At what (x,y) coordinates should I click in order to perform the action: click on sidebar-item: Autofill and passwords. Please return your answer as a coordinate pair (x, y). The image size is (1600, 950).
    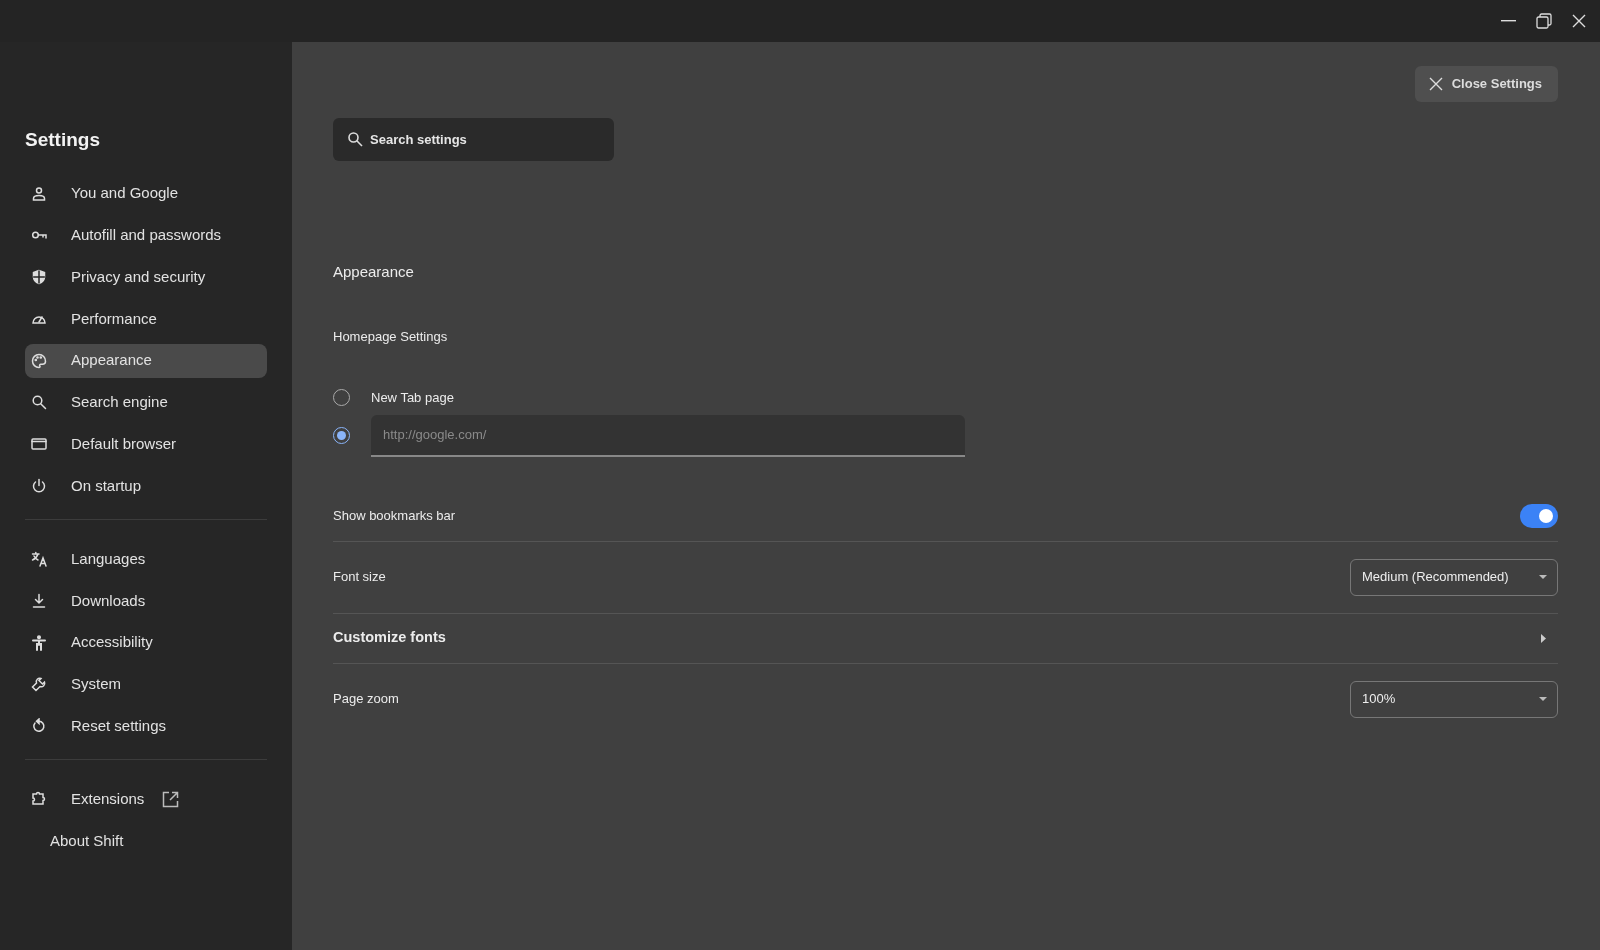
    Looking at the image, I should click on (146, 235).